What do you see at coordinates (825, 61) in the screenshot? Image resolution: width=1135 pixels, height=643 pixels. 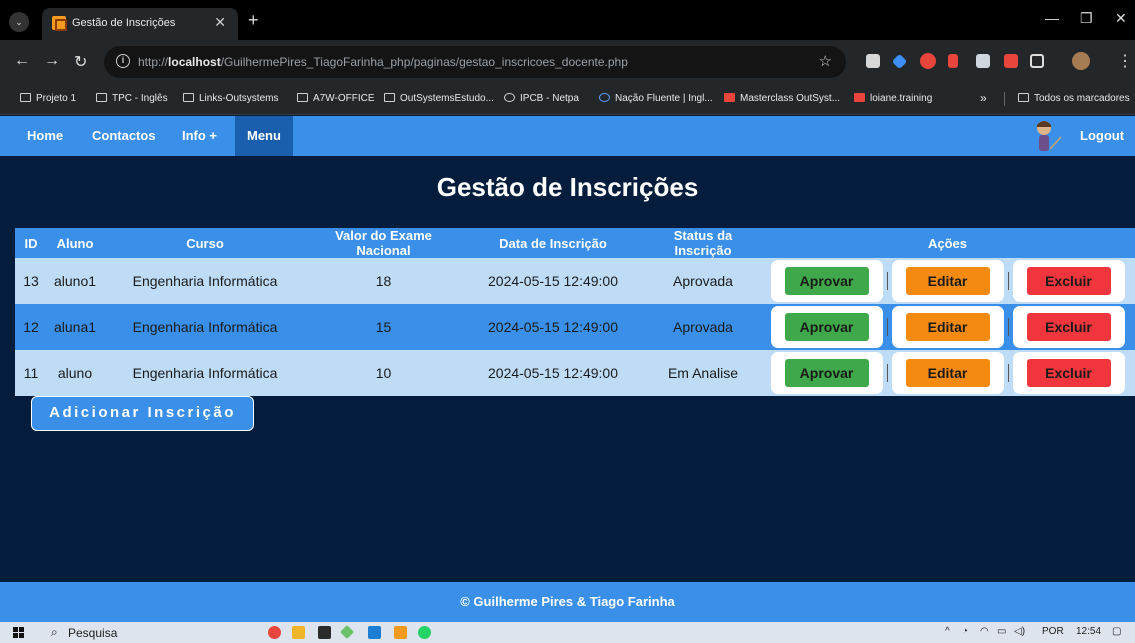 I see `bookmark-star-icon: ☆` at bounding box center [825, 61].